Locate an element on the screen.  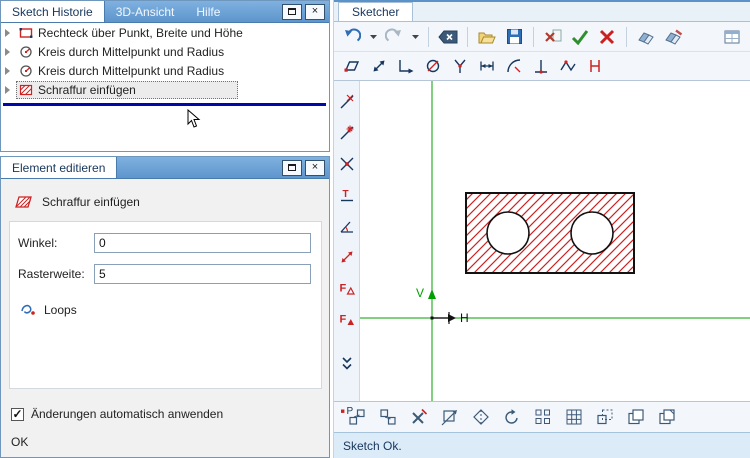
fix-constraint-filled-icon: F is located at coordinates (346, 320).